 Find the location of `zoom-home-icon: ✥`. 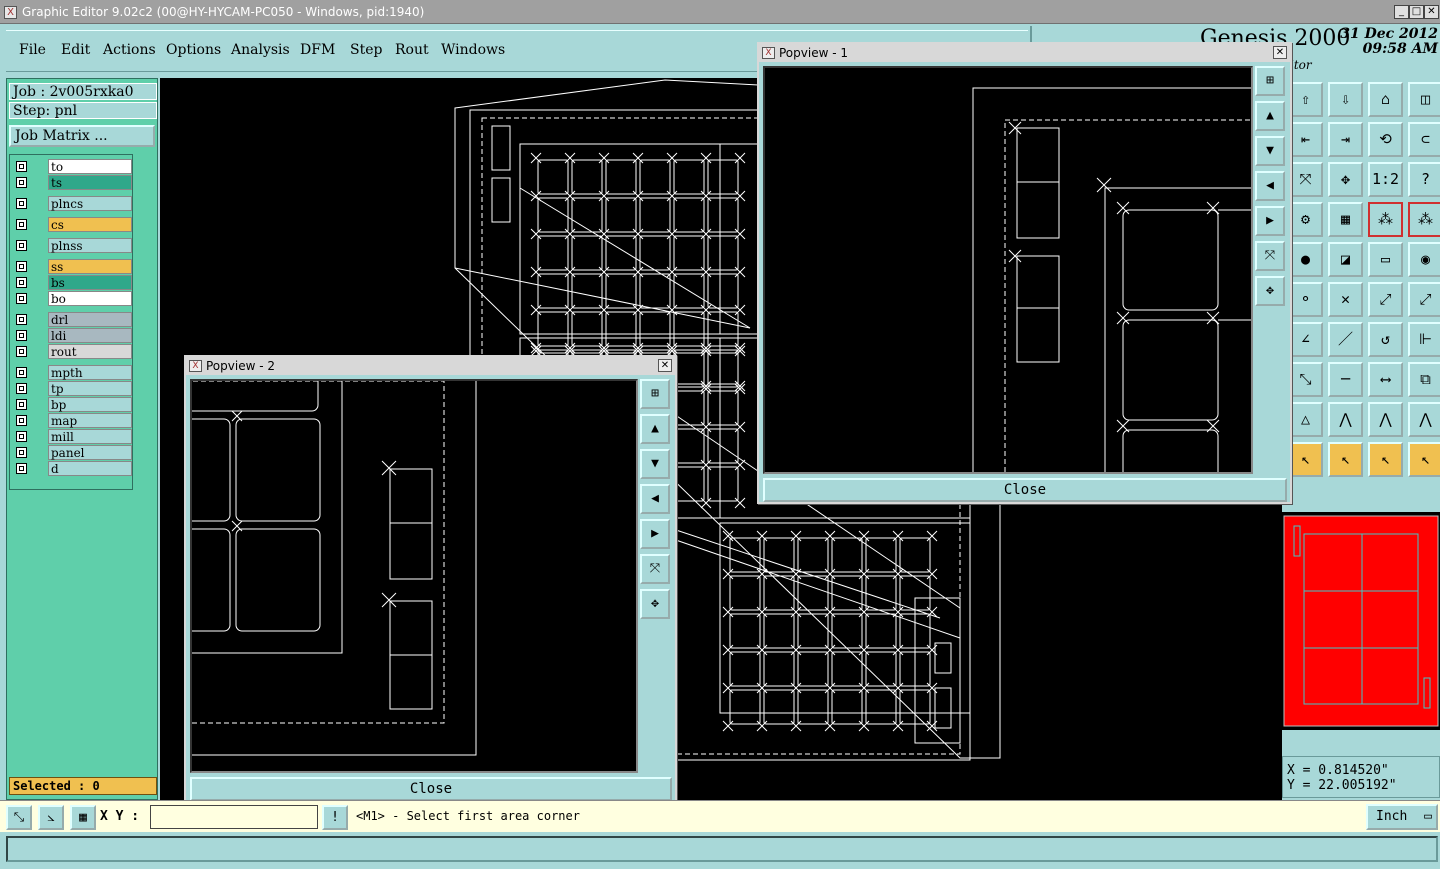

zoom-home-icon: ✥ is located at coordinates (1270, 291).